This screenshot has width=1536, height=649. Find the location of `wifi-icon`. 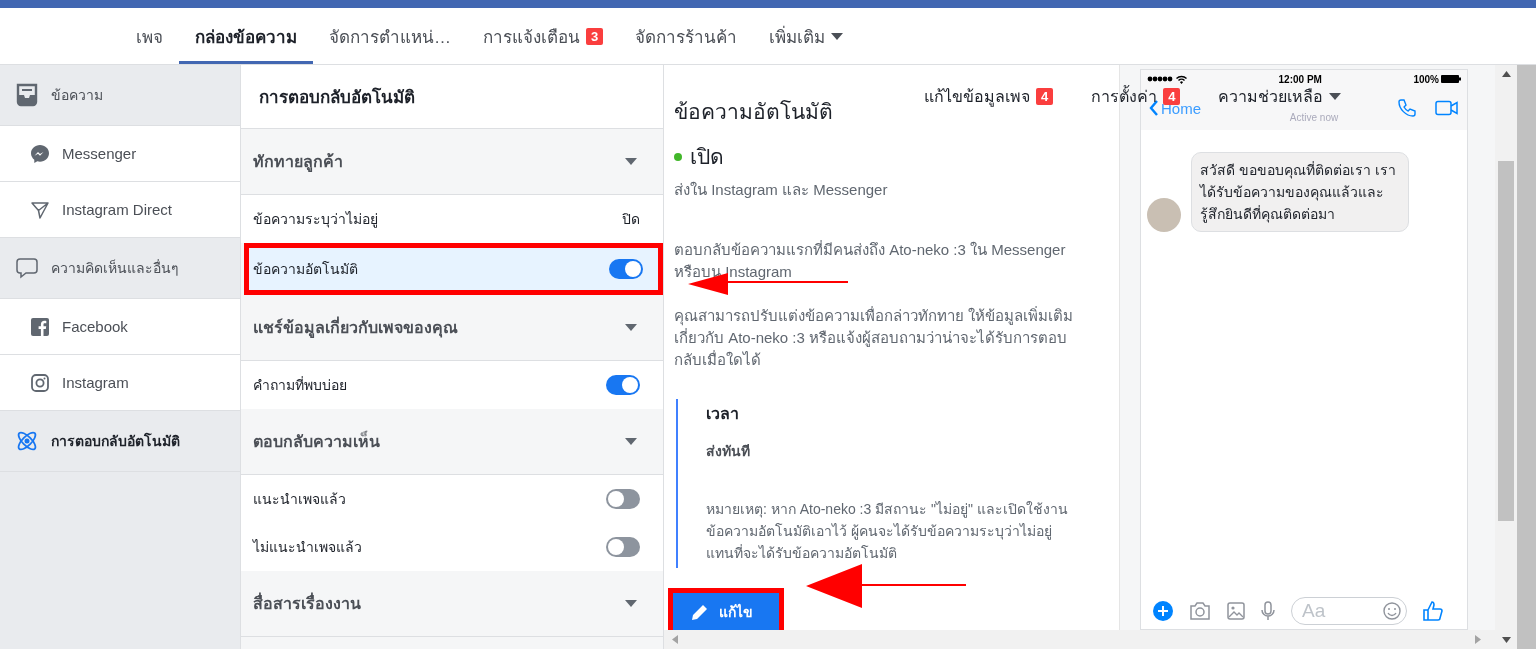

wifi-icon is located at coordinates (1181, 79).